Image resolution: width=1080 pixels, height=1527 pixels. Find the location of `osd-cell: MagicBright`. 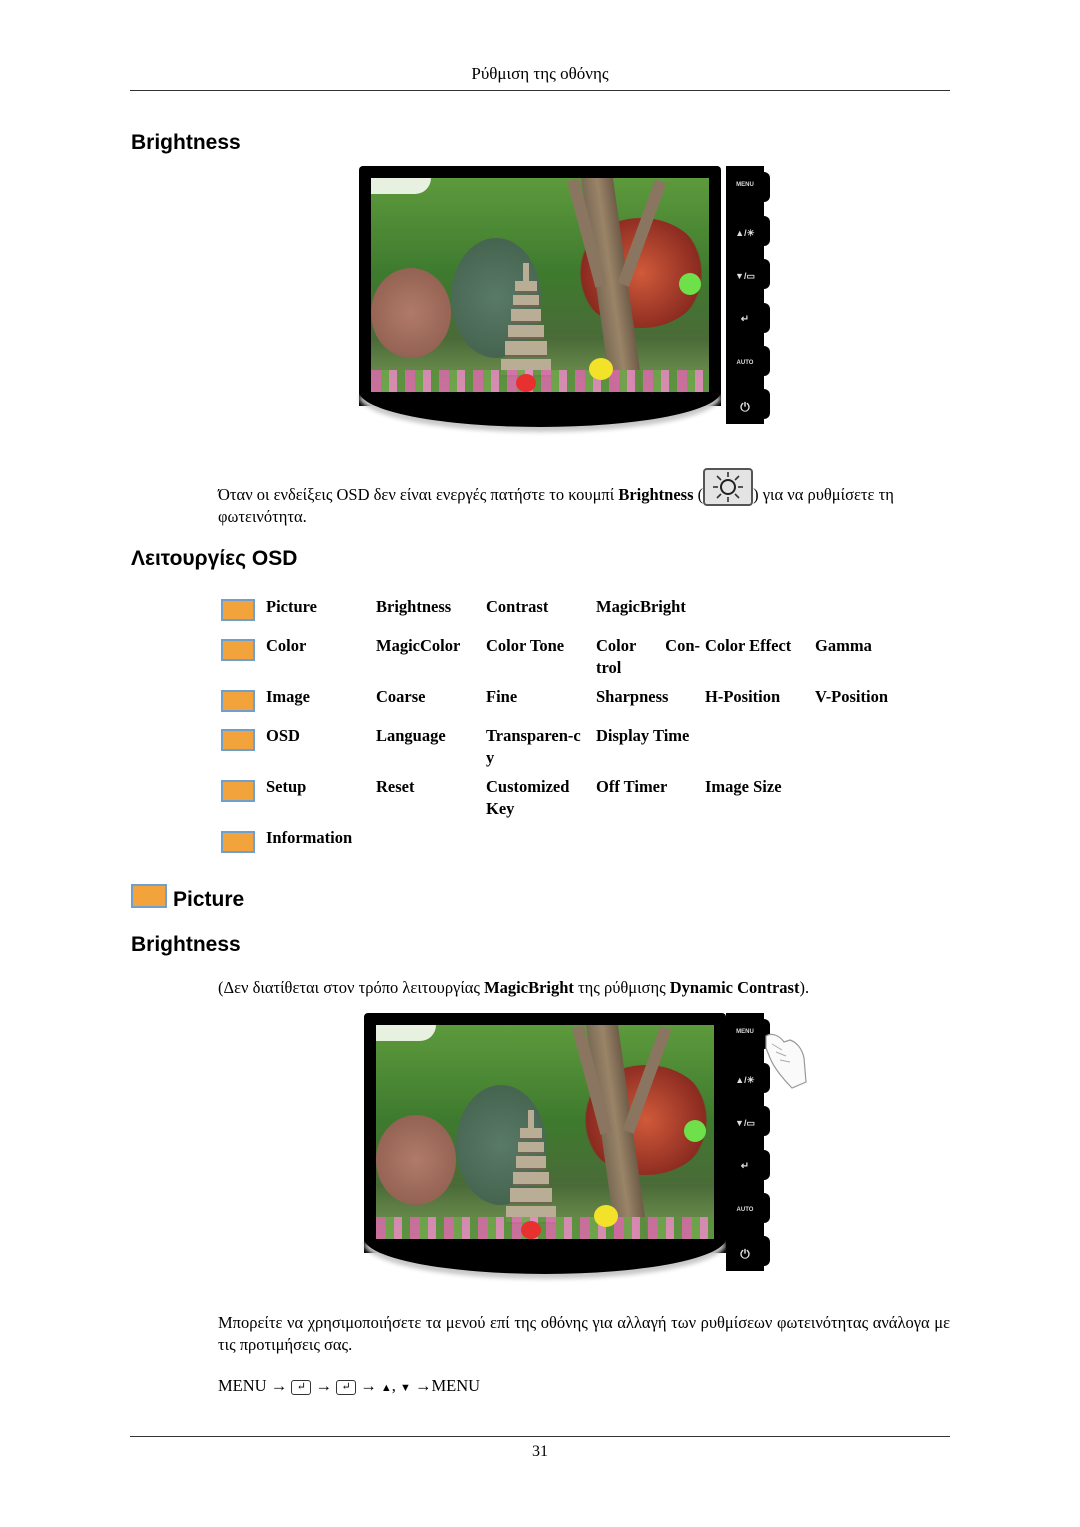

osd-cell: MagicBright is located at coordinates (641, 606).